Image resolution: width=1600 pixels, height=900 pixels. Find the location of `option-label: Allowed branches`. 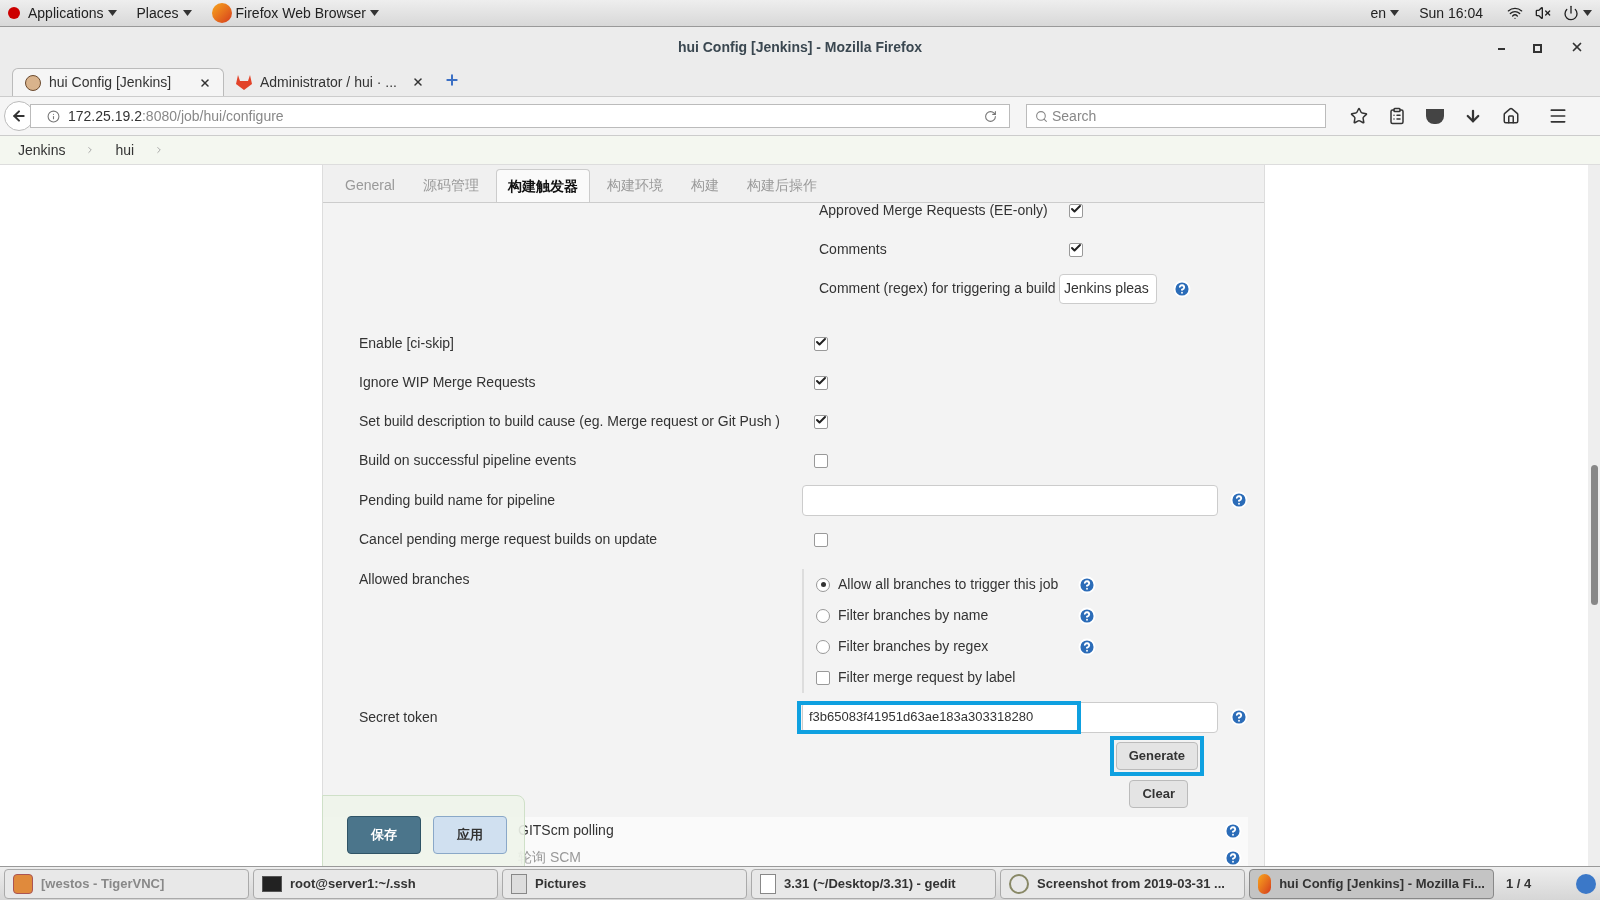

option-label: Allowed branches is located at coordinates (415, 579).